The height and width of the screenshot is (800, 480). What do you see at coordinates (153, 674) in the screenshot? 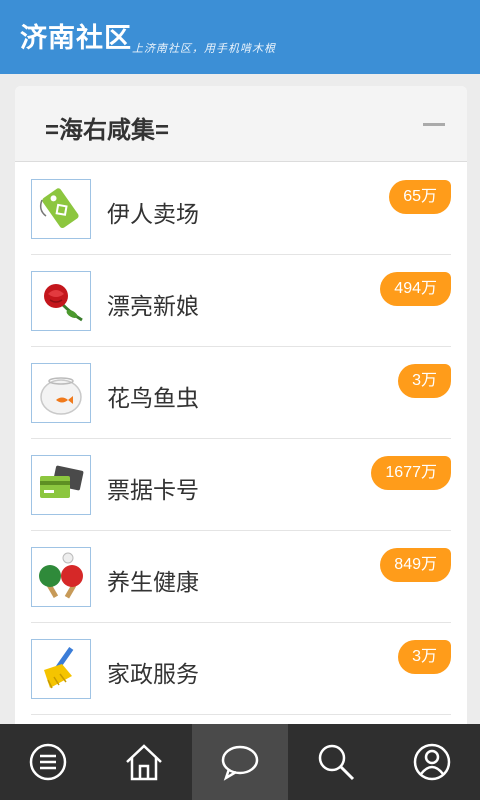
I see `item-label: 家政服务` at bounding box center [153, 674].